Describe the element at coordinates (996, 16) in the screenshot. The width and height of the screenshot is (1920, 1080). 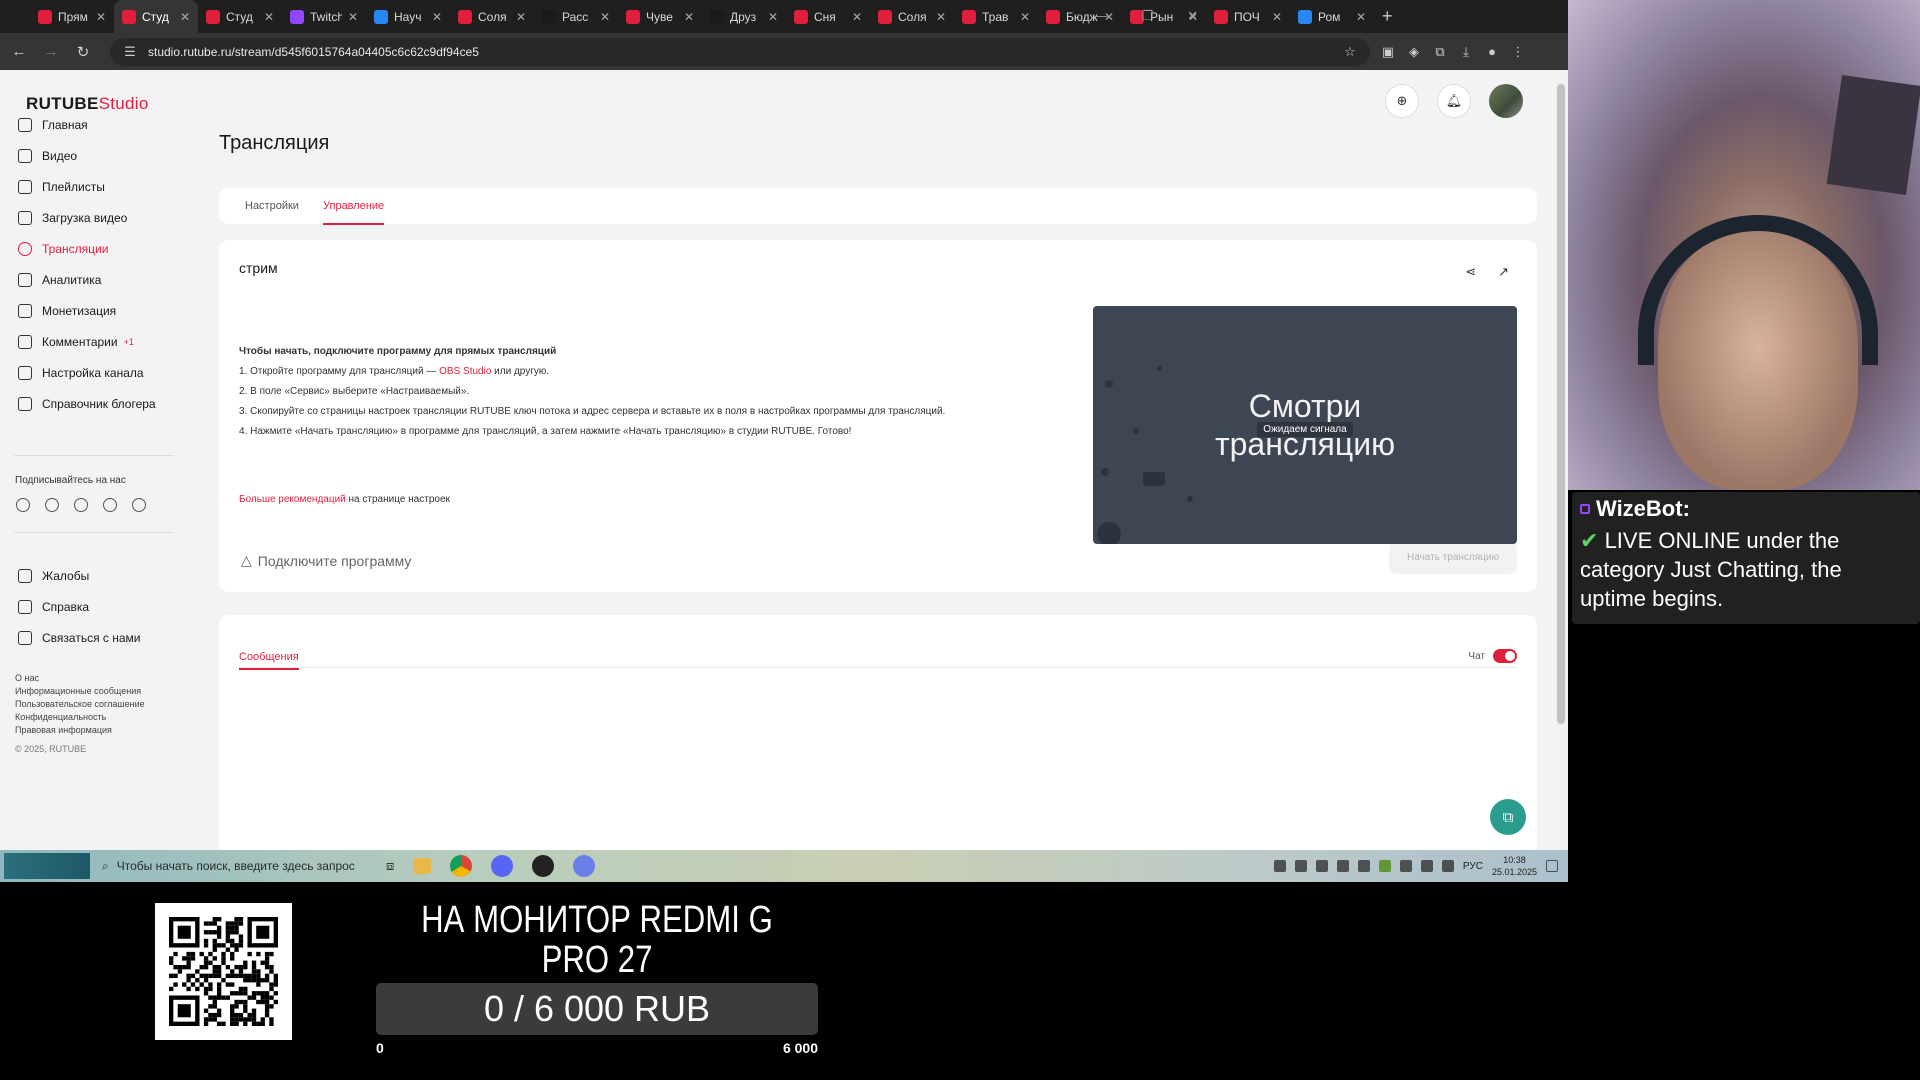
I see `browser-tab: Трав ✕` at that location.